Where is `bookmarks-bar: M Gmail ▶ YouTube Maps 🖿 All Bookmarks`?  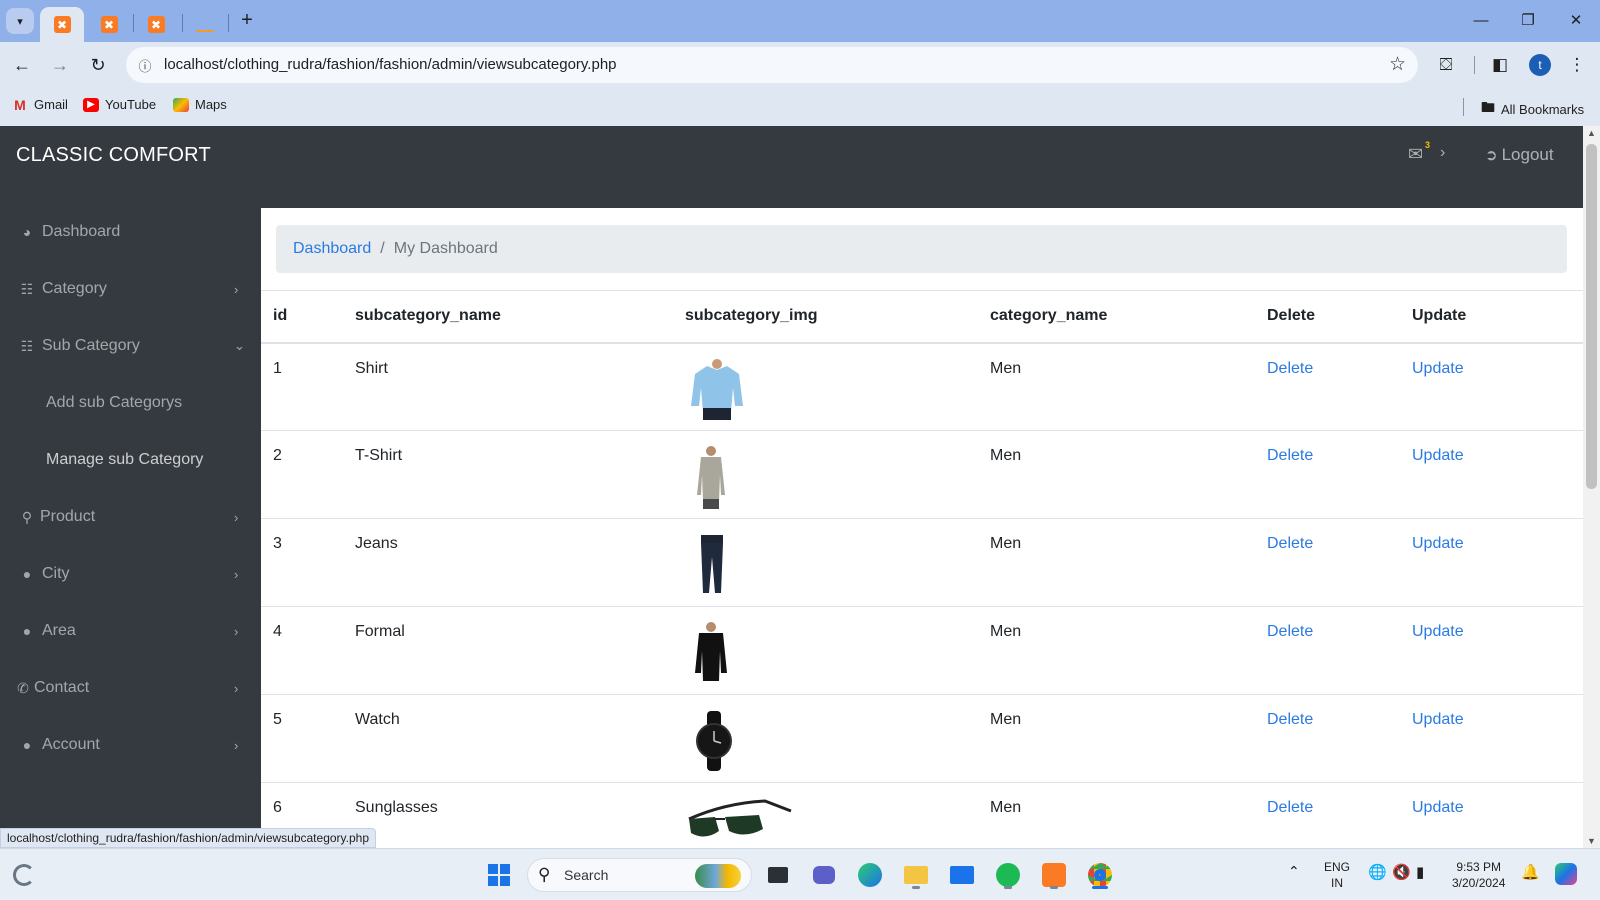
bookmarks-bar: M Gmail ▶ YouTube Maps 🖿 All Bookmarks is located at coordinates (800, 107).